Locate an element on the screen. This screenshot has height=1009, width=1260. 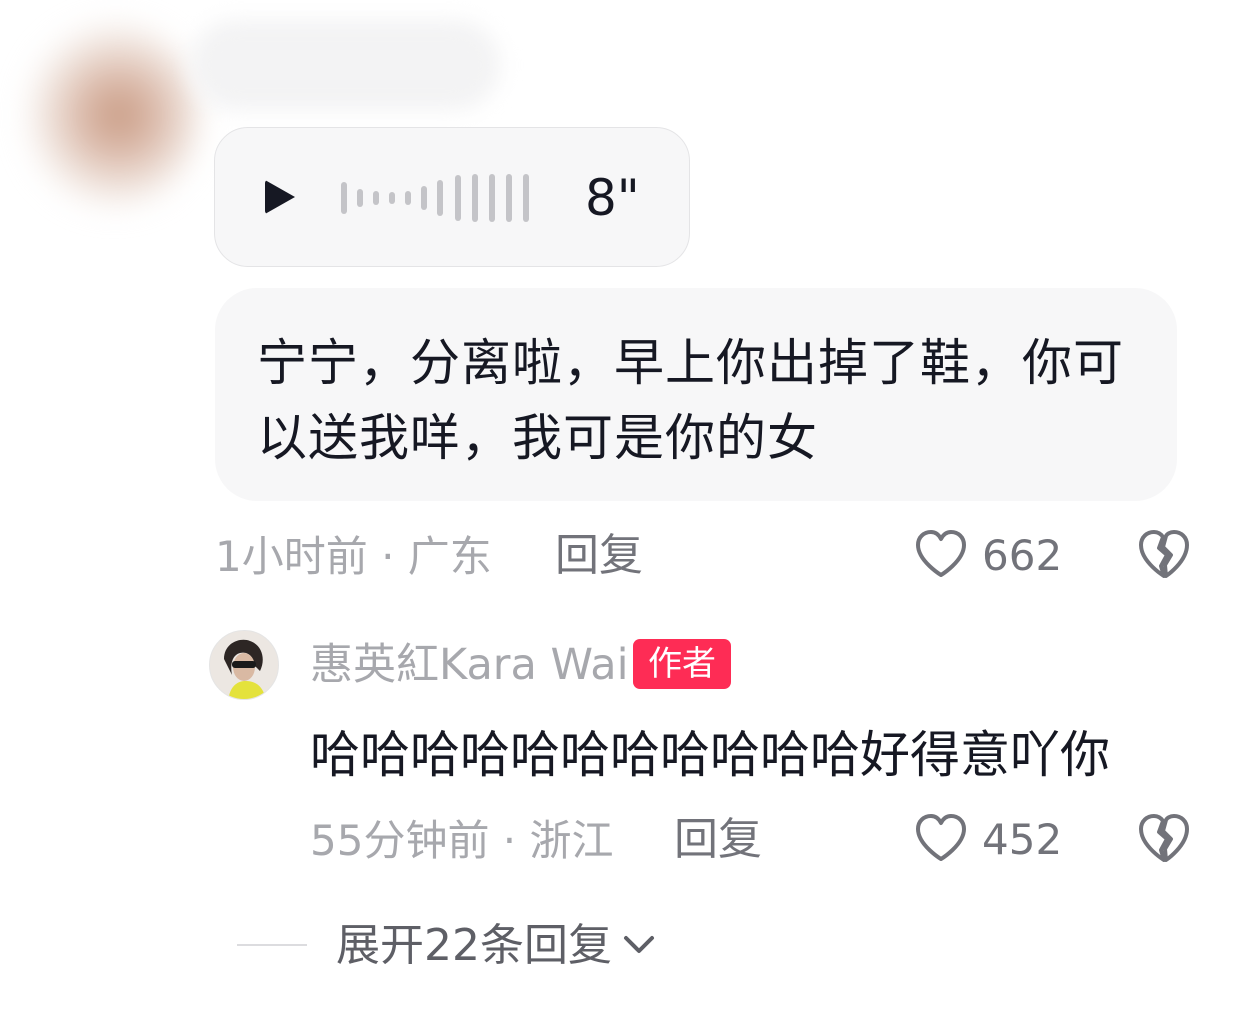
author-badge: 作者 is located at coordinates (682, 664).